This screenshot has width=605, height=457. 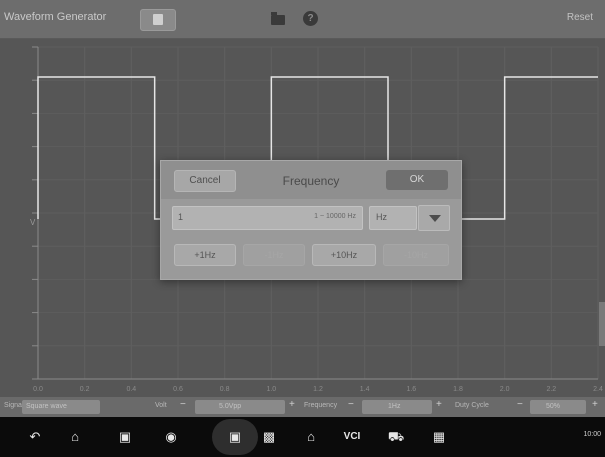 What do you see at coordinates (125, 437) in the screenshot?
I see `recent-apps-icon: ▣` at bounding box center [125, 437].